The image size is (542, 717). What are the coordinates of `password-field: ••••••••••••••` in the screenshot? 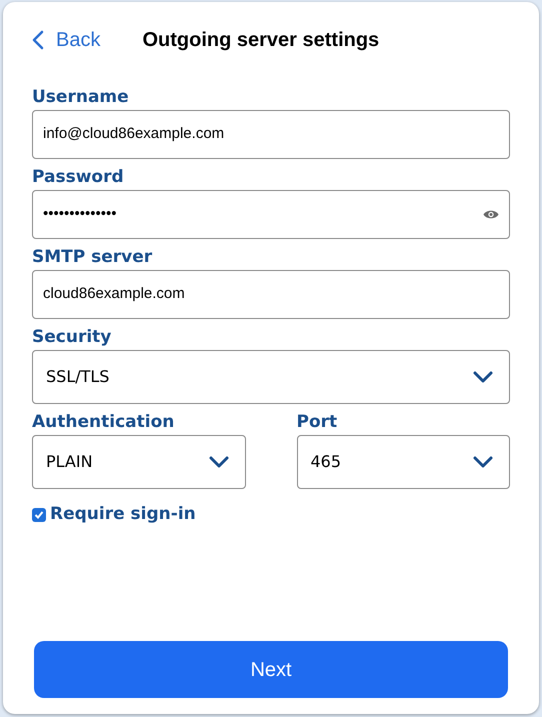 It's located at (271, 214).